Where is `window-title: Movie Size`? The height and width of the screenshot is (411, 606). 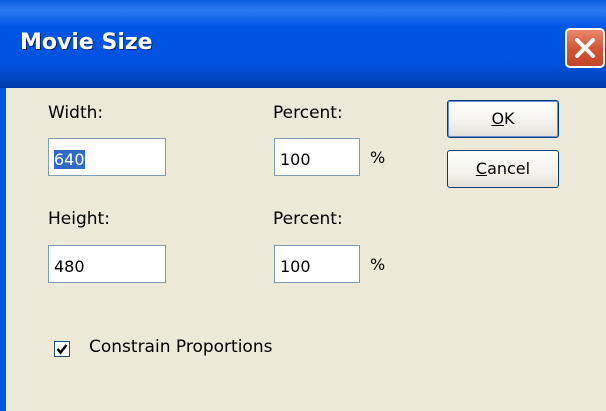
window-title: Movie Size is located at coordinates (86, 42).